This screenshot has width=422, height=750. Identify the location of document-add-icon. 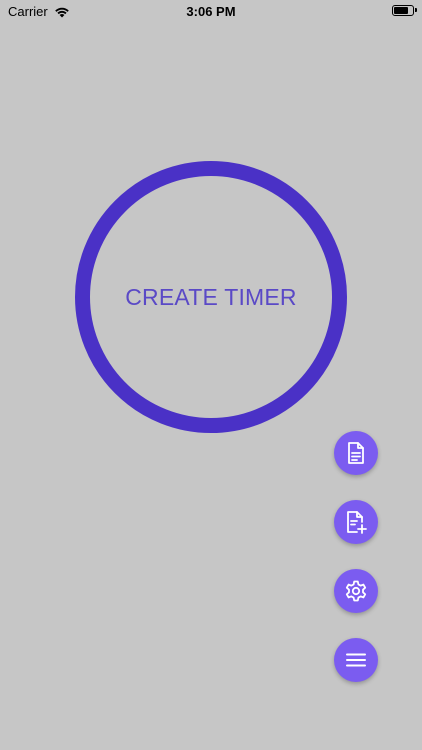
(357, 522).